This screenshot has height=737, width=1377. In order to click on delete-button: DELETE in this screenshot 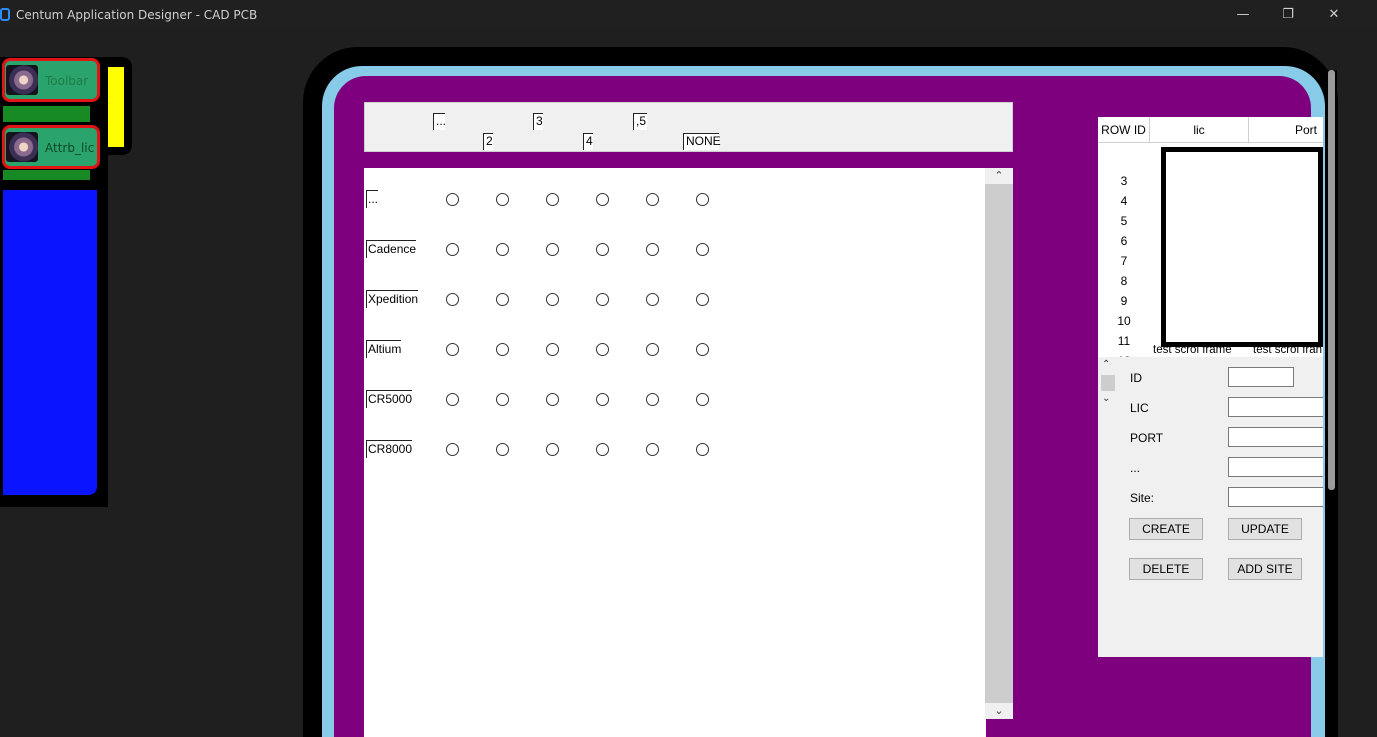, I will do `click(1166, 569)`.